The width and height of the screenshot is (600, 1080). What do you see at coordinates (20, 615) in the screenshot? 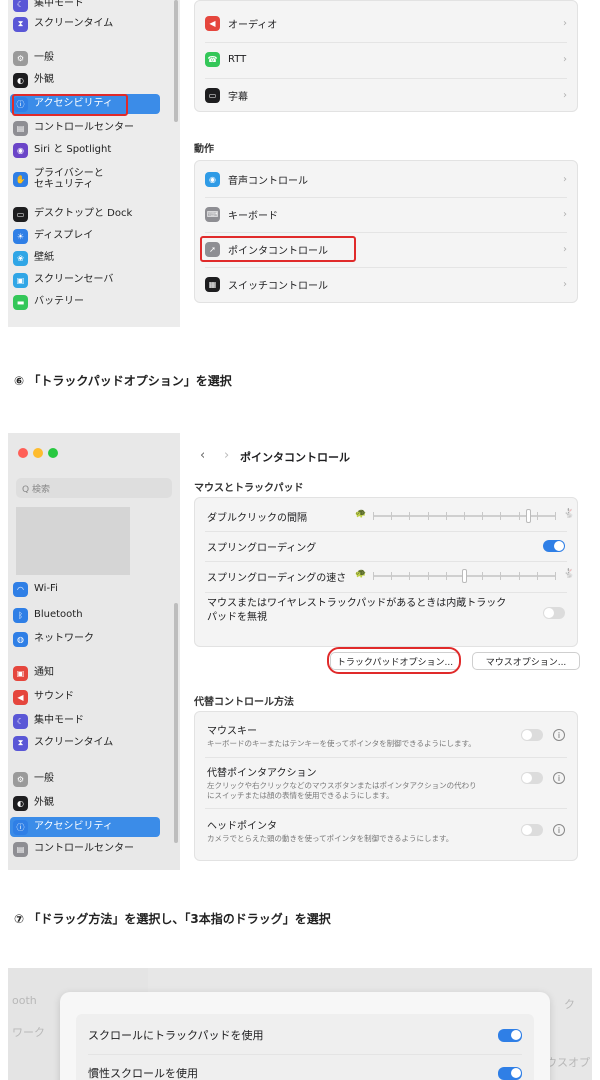
I see `sidebar-item-icon: ᛒ` at bounding box center [20, 615].